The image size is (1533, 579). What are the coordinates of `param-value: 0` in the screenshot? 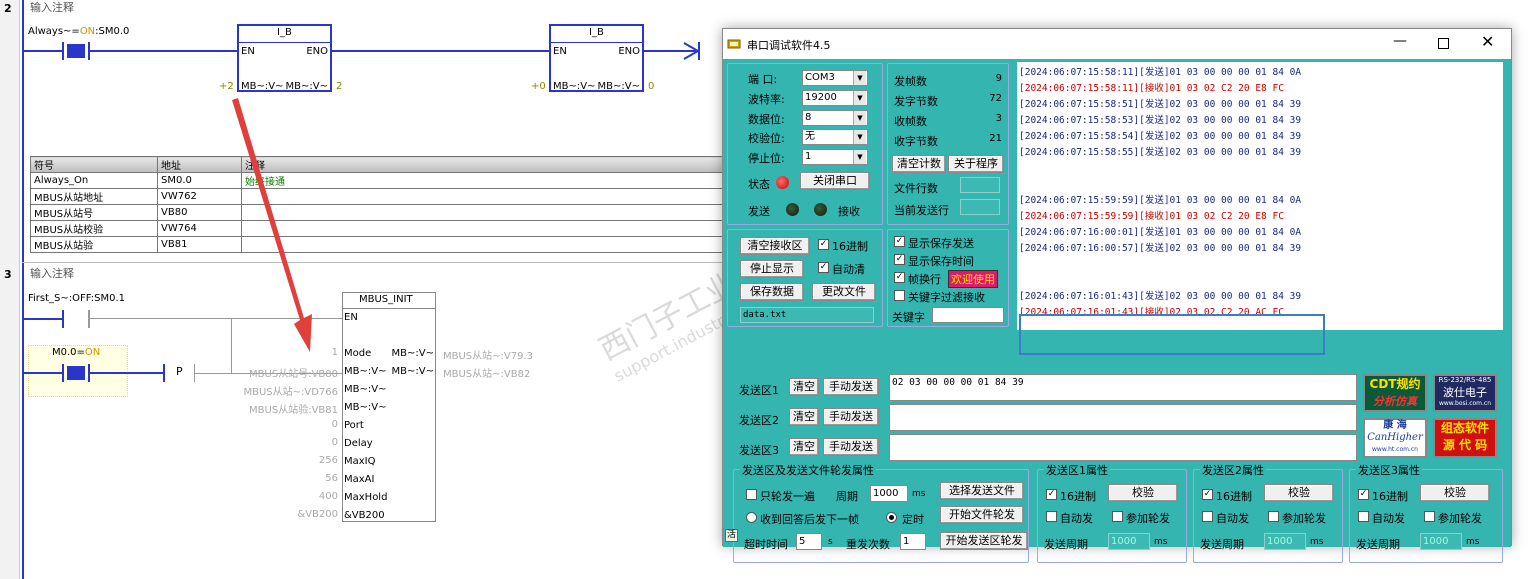 It's located at (334, 442).